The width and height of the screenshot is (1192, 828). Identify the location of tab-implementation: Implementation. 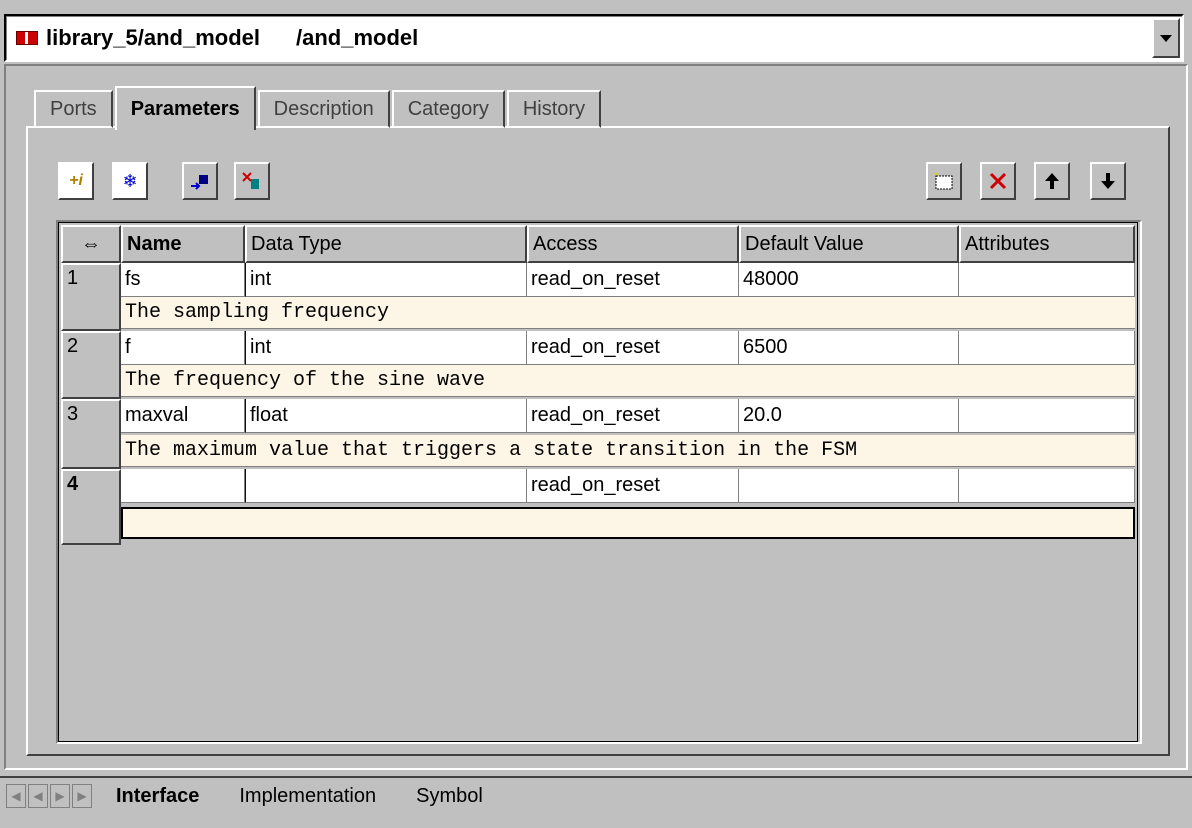
(307, 796).